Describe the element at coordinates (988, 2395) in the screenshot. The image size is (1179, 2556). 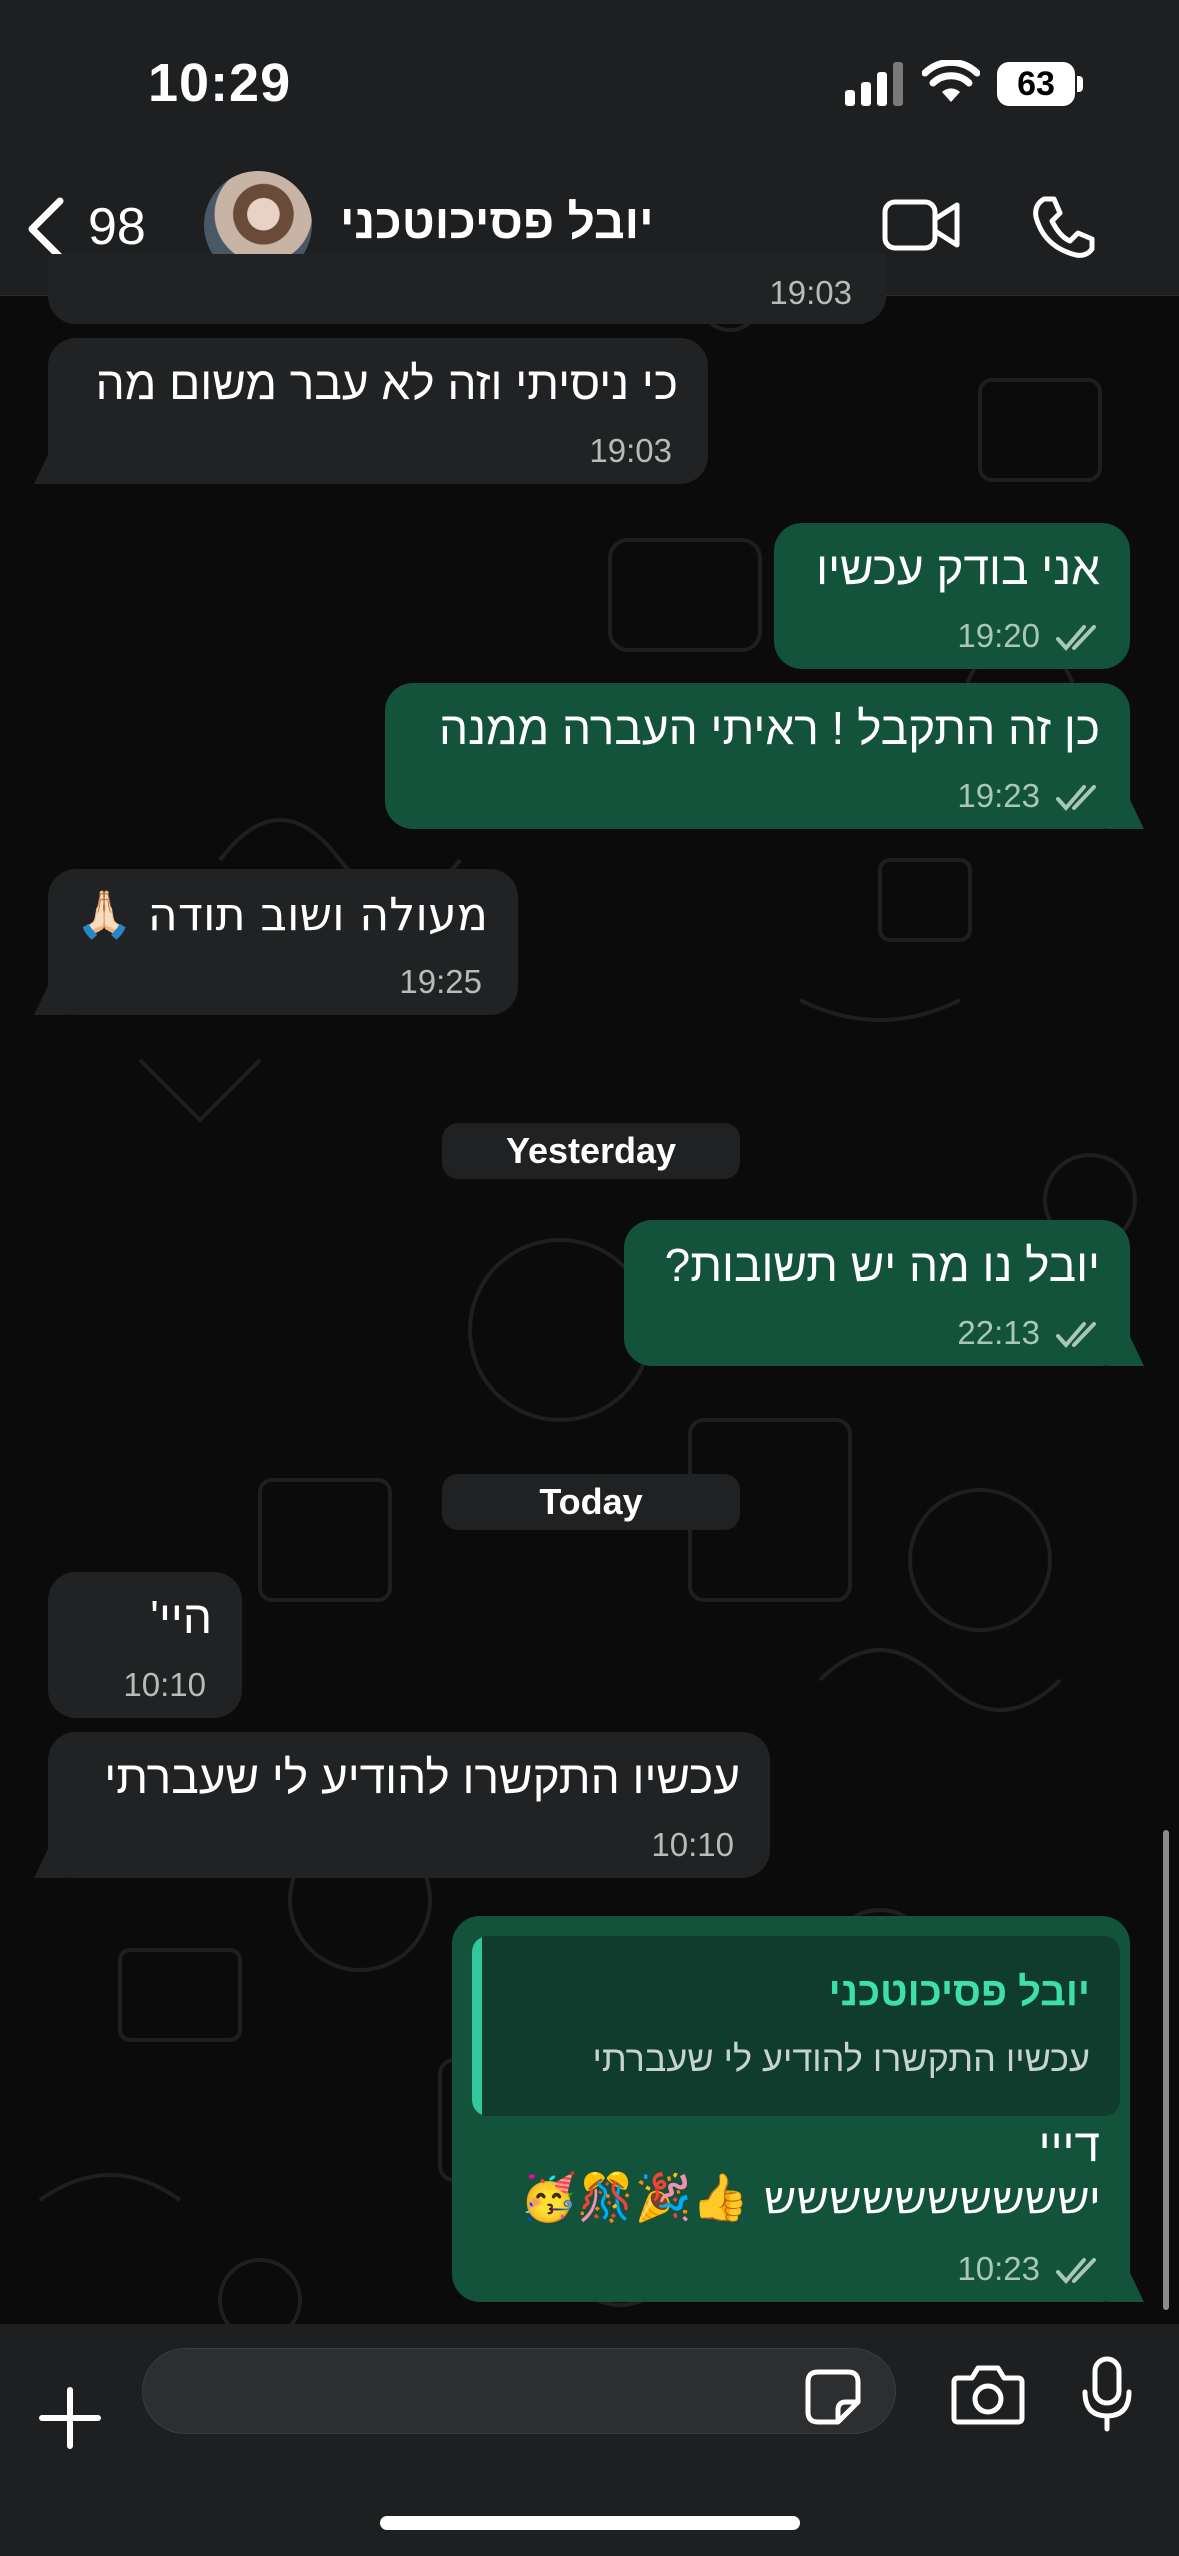
I see `camera-icon` at that location.